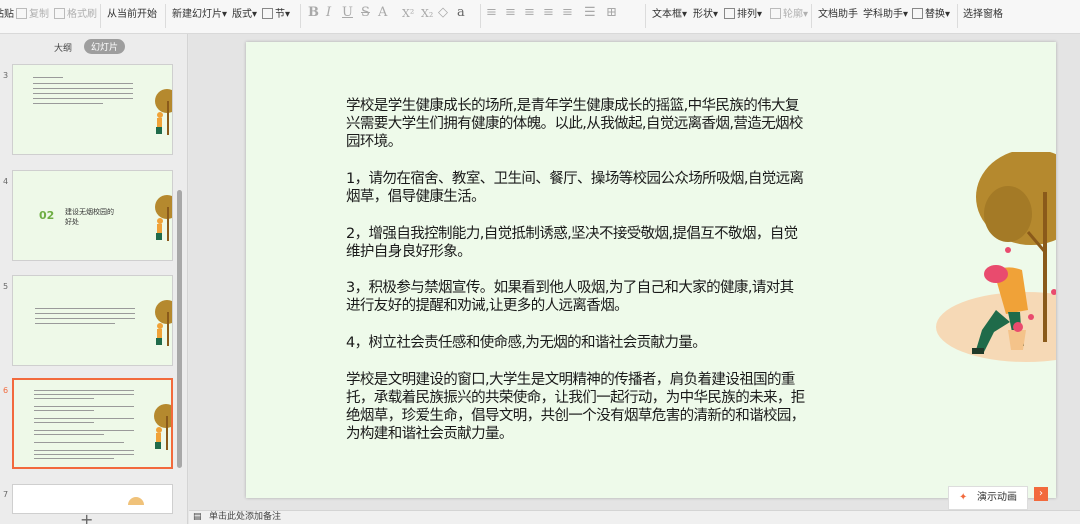 This screenshot has height=524, width=1080. I want to click on bold-button: B, so click(313, 12).